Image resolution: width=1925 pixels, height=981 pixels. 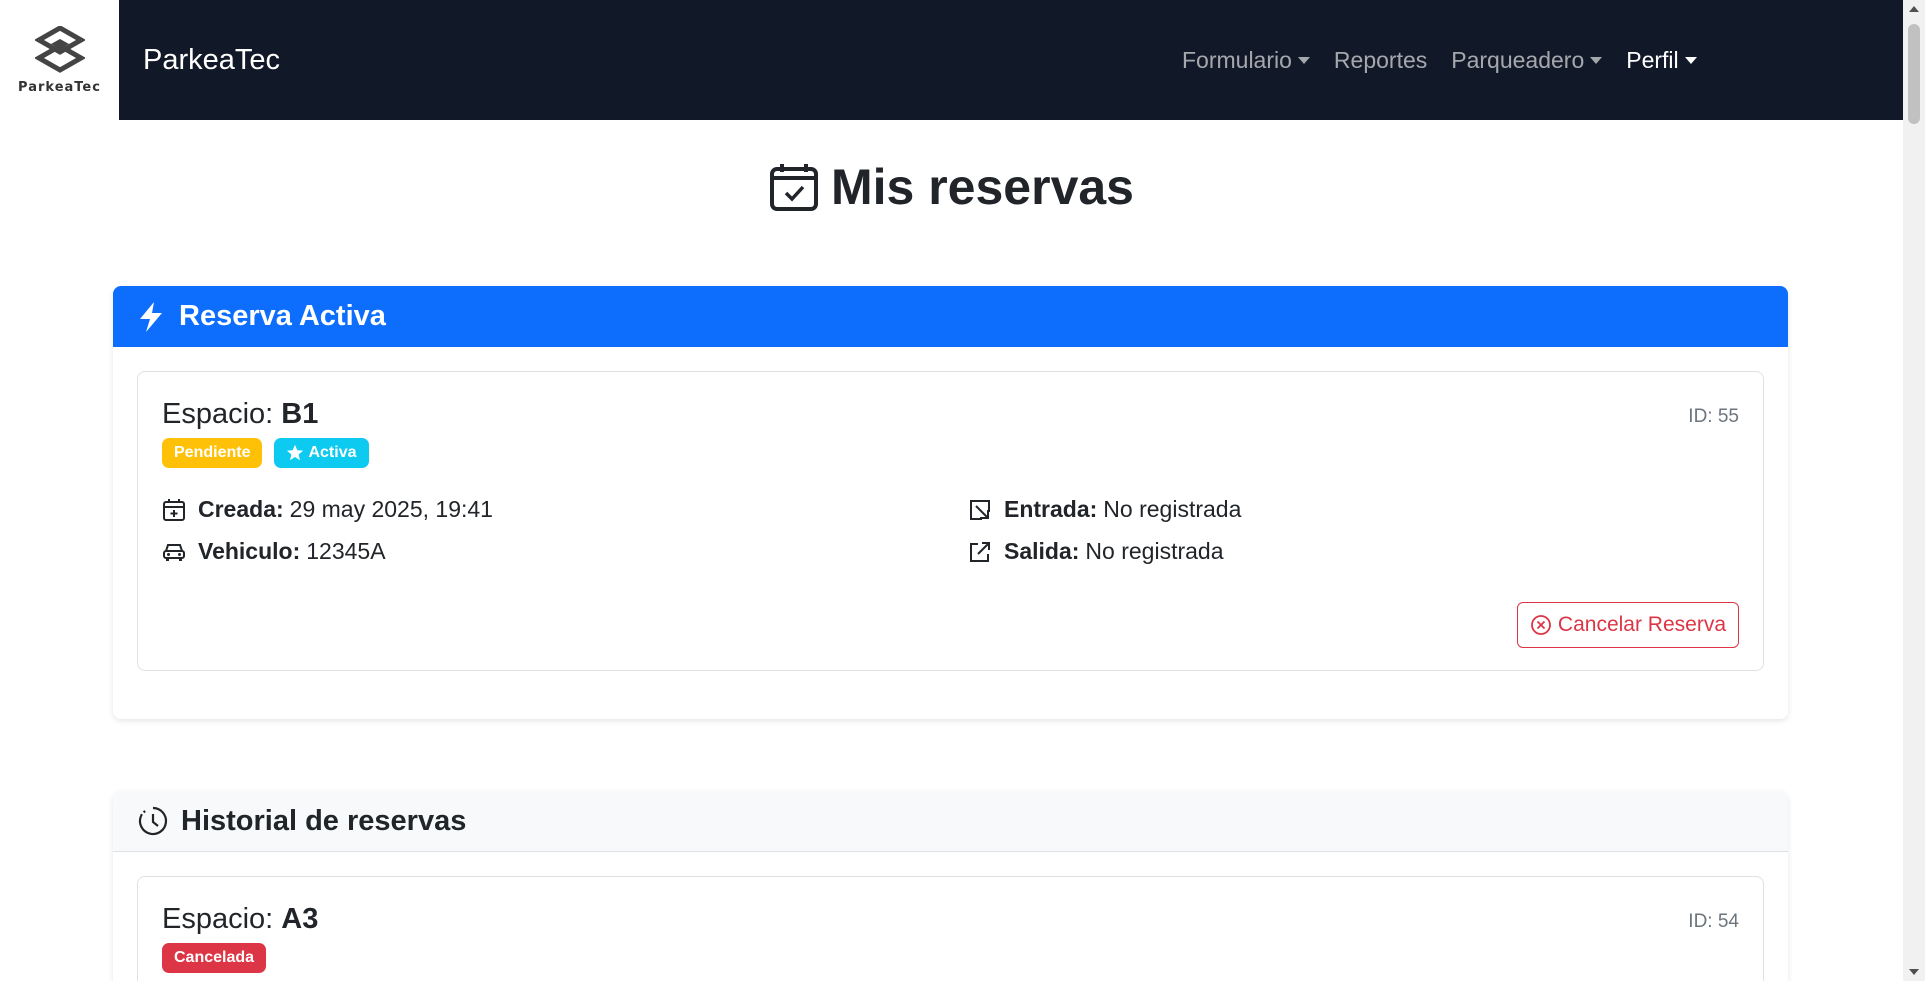 What do you see at coordinates (1154, 551) in the screenshot?
I see `exit-value: No registrada` at bounding box center [1154, 551].